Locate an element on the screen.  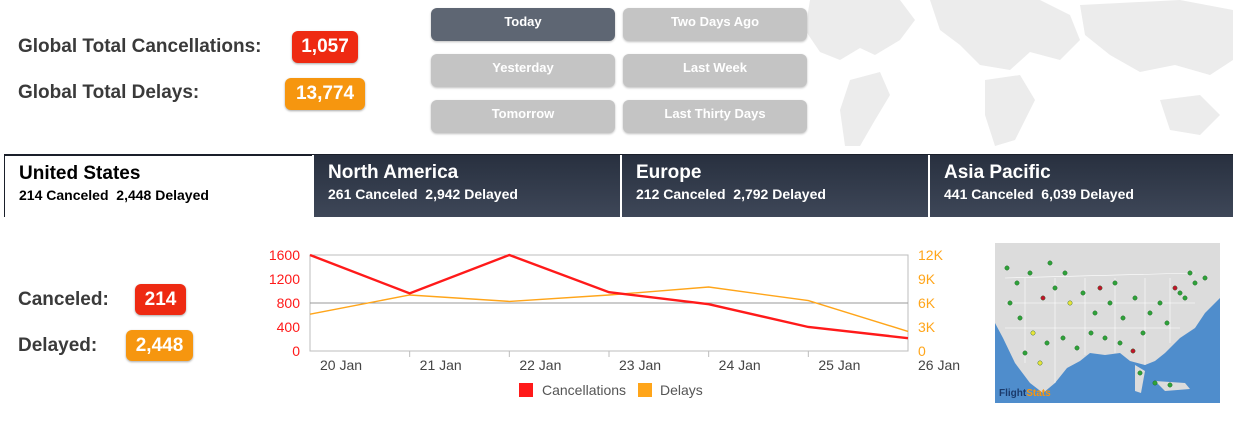
y-left-tick-label: 1200 is located at coordinates (284, 279).